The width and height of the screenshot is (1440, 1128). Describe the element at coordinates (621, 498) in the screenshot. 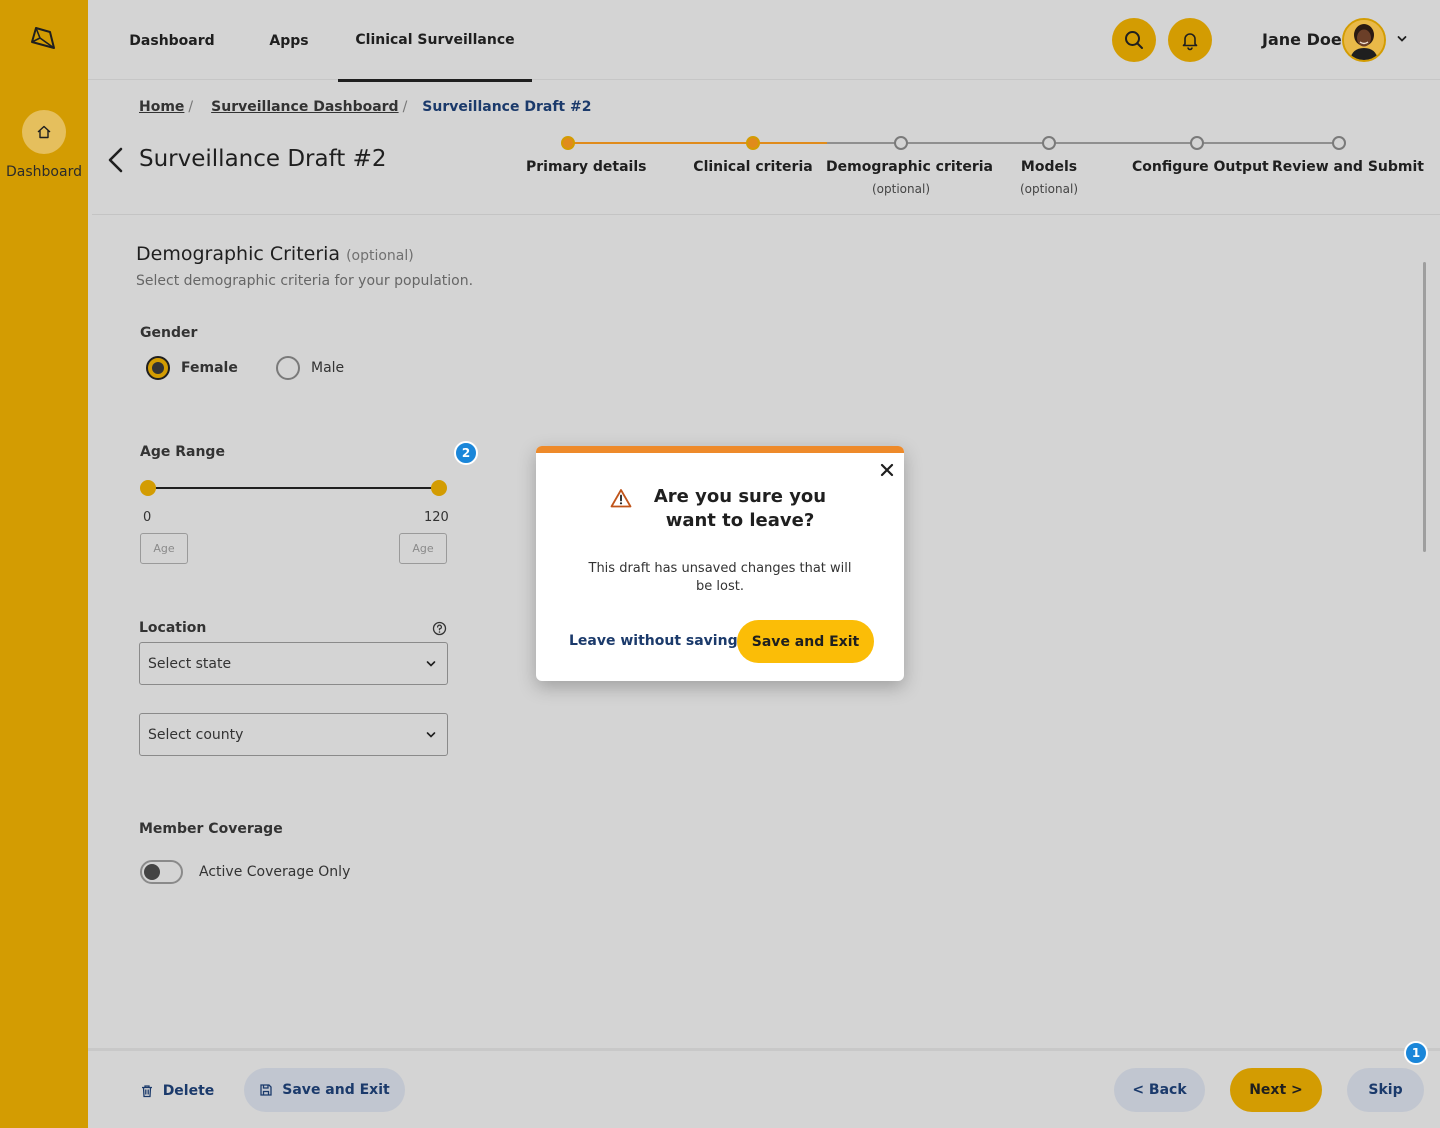

I see `warning-icon` at that location.